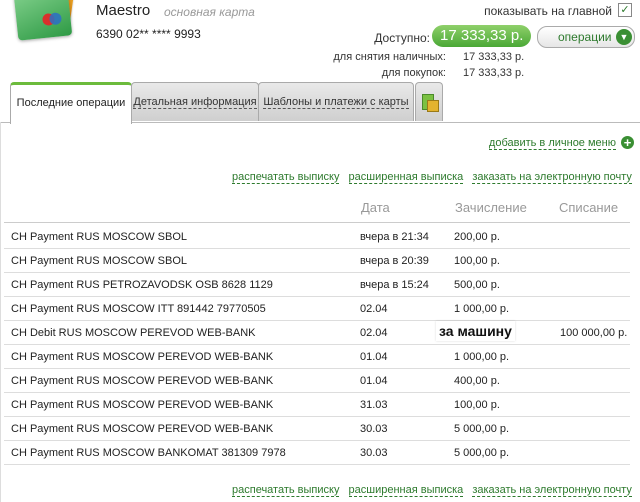 The height and width of the screenshot is (502, 640). What do you see at coordinates (477, 237) in the screenshot?
I see `row-credit: 200,00 р.` at bounding box center [477, 237].